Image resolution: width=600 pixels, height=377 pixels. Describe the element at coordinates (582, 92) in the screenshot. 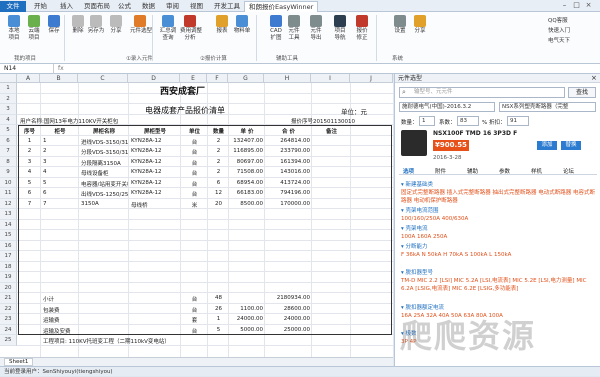

I see `search-button: 查找` at that location.